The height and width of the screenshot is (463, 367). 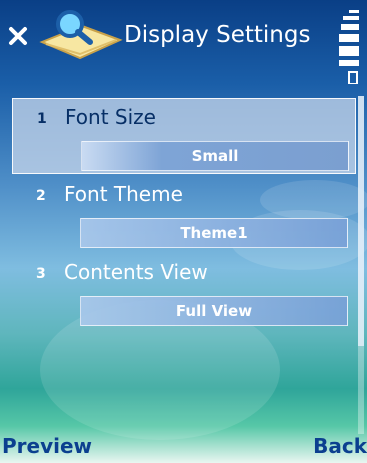 What do you see at coordinates (41, 196) in the screenshot?
I see `item-number: 2` at bounding box center [41, 196].